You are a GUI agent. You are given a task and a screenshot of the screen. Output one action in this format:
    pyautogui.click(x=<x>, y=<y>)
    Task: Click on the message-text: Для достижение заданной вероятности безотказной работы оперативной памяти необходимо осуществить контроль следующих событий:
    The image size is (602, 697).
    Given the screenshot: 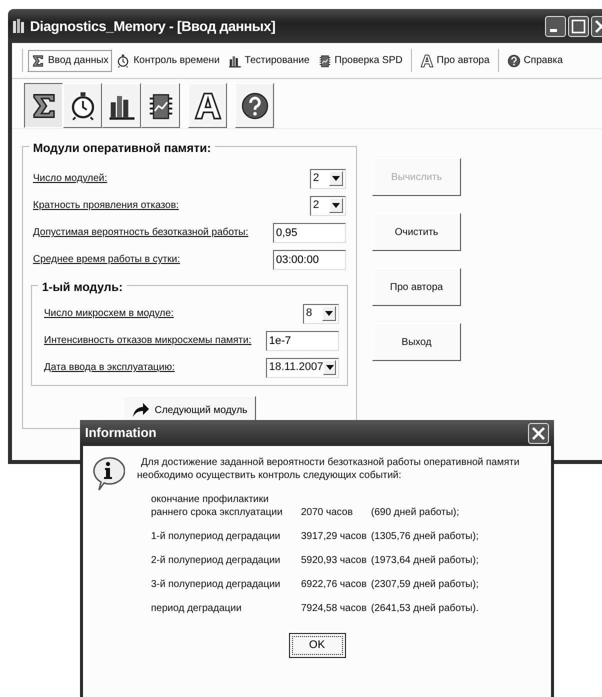 What is the action you would take?
    pyautogui.click(x=328, y=469)
    